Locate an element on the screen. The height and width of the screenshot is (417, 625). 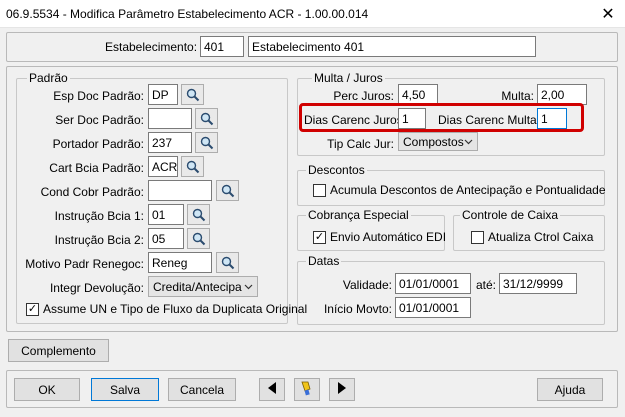
ser-doc-input is located at coordinates (170, 118).